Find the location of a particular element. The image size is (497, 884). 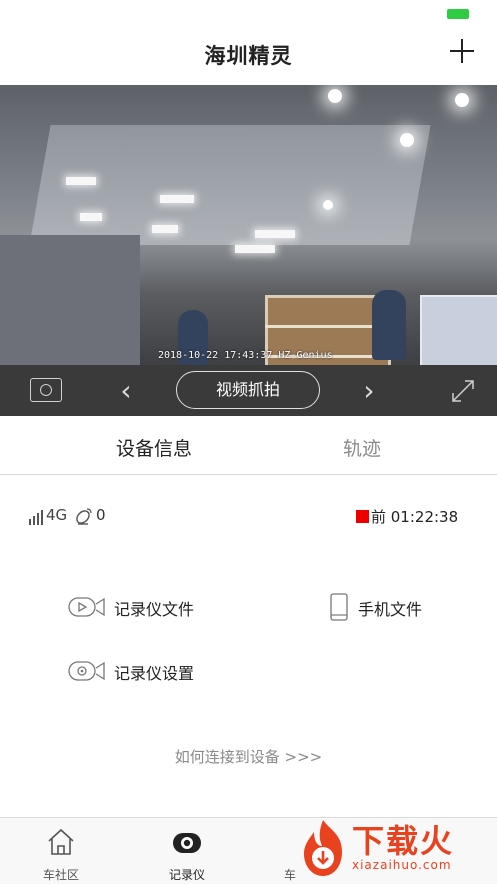

page-title: 海圳精灵 is located at coordinates (248, 56).